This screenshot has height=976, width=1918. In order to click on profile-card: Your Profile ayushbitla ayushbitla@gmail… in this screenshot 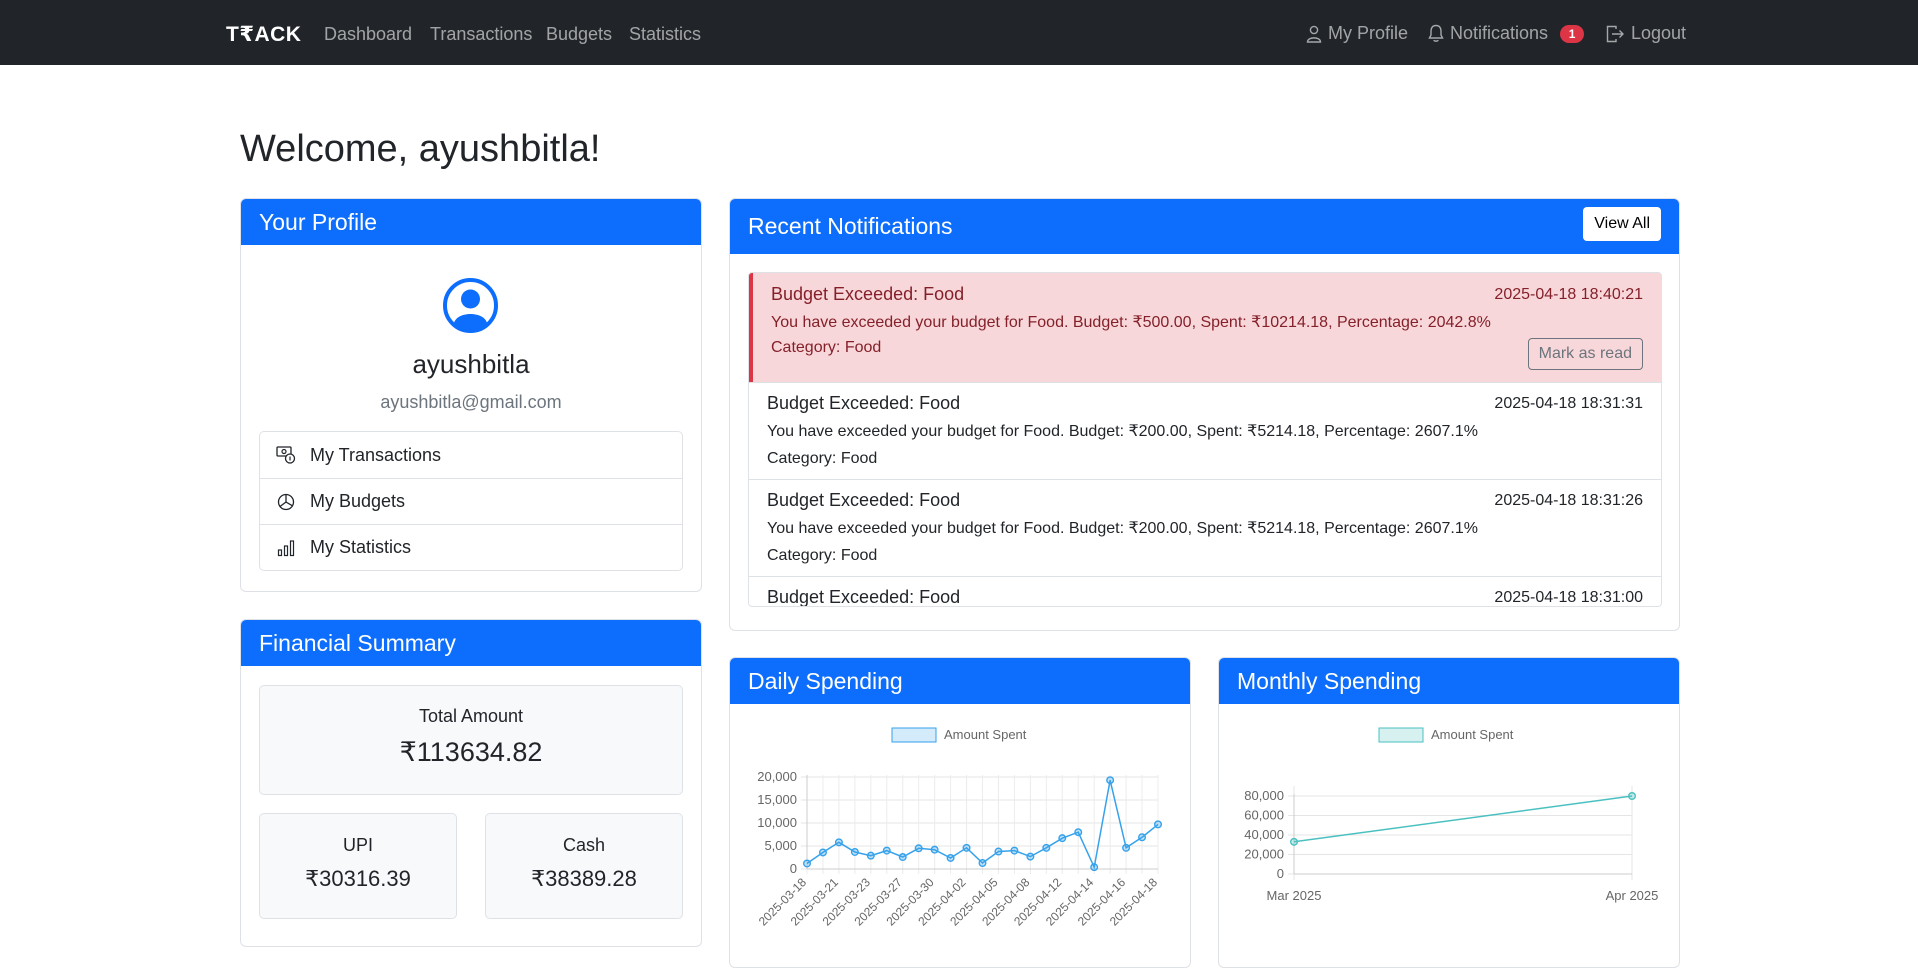, I will do `click(471, 395)`.